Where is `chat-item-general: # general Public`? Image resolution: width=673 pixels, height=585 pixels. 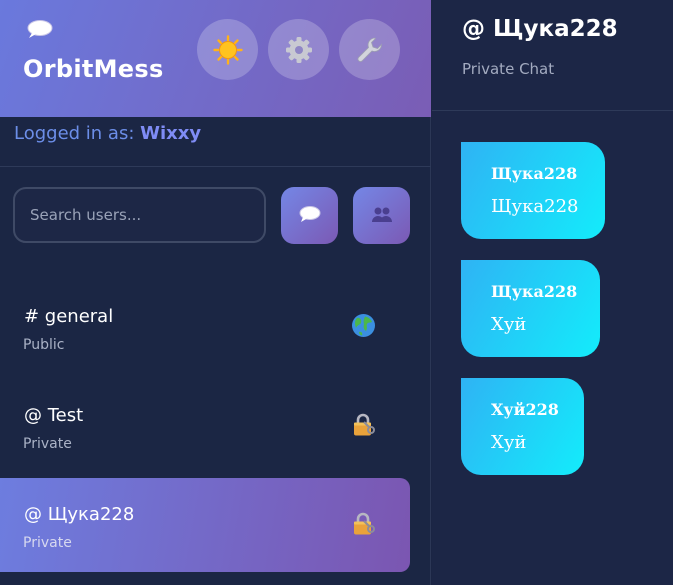 chat-item-general: # general Public is located at coordinates (205, 327).